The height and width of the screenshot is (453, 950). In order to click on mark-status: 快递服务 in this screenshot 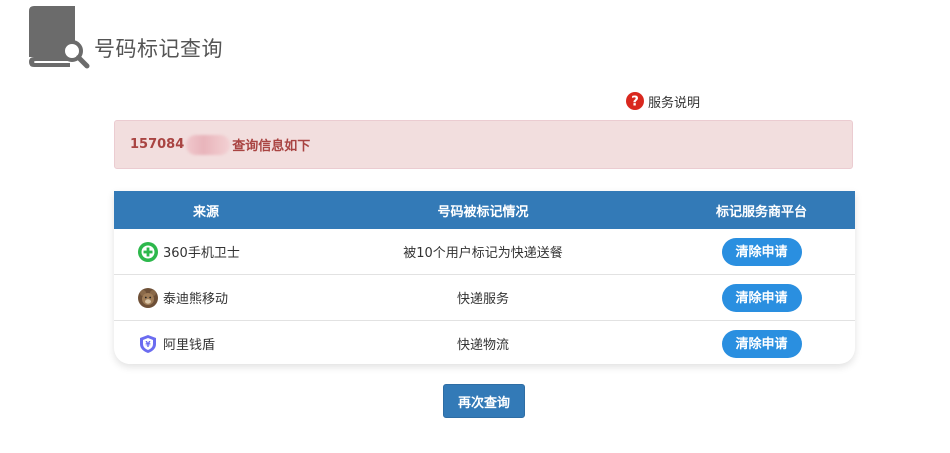, I will do `click(482, 299)`.